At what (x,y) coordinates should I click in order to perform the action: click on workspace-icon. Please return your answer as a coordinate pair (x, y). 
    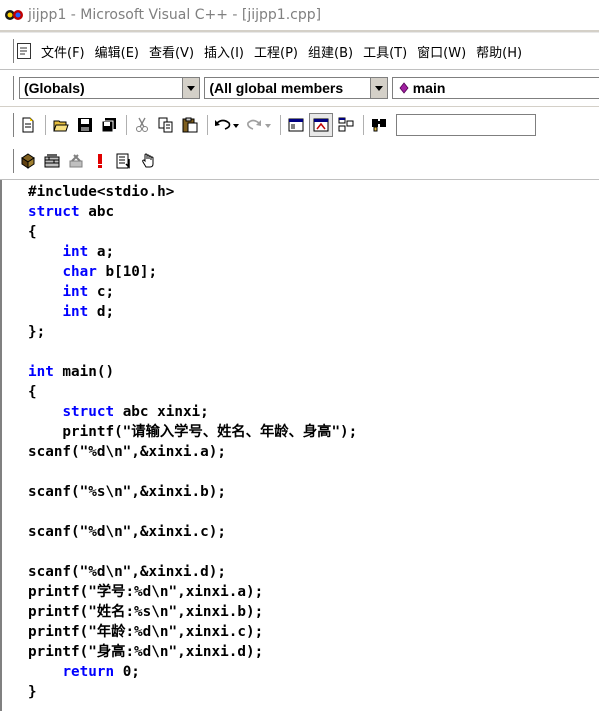
    Looking at the image, I should click on (296, 125).